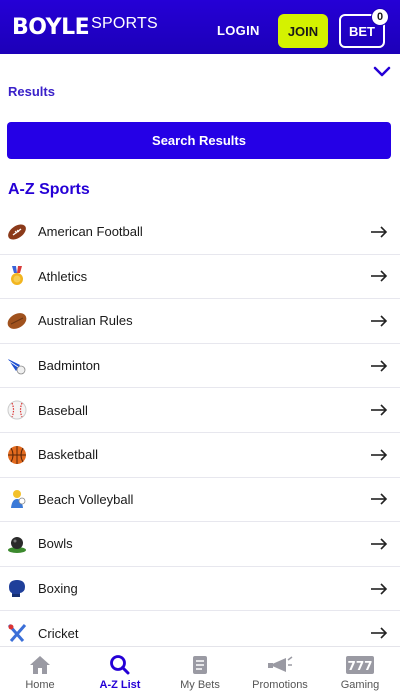 The width and height of the screenshot is (400, 700). Describe the element at coordinates (200, 321) in the screenshot. I see `sport-row-australian-rules: Australian Rules` at that location.